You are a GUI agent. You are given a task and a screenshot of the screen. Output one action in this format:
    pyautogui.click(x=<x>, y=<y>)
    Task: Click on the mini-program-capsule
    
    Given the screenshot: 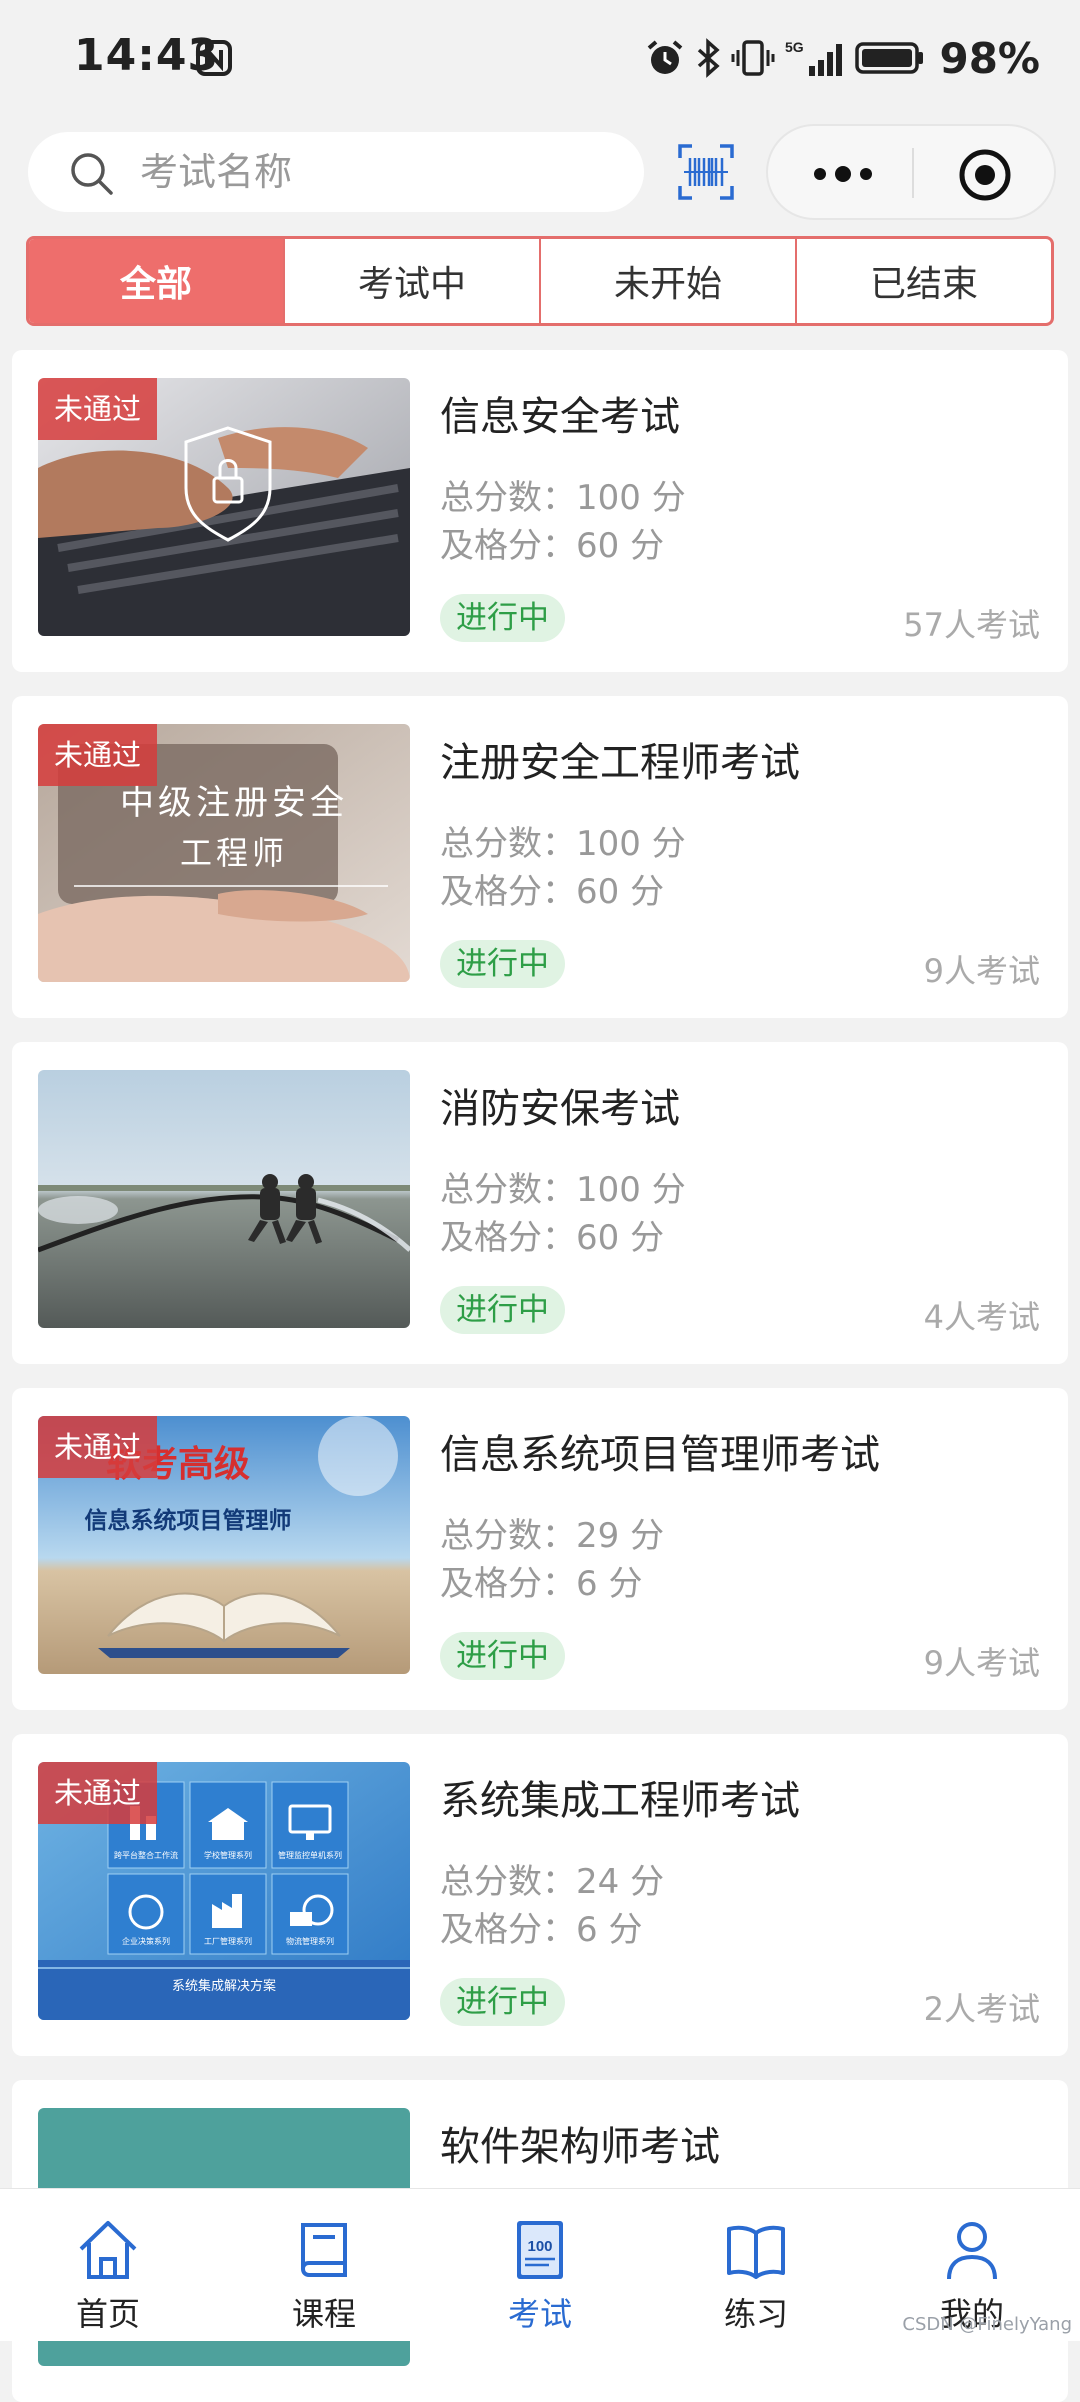 What is the action you would take?
    pyautogui.click(x=911, y=172)
    